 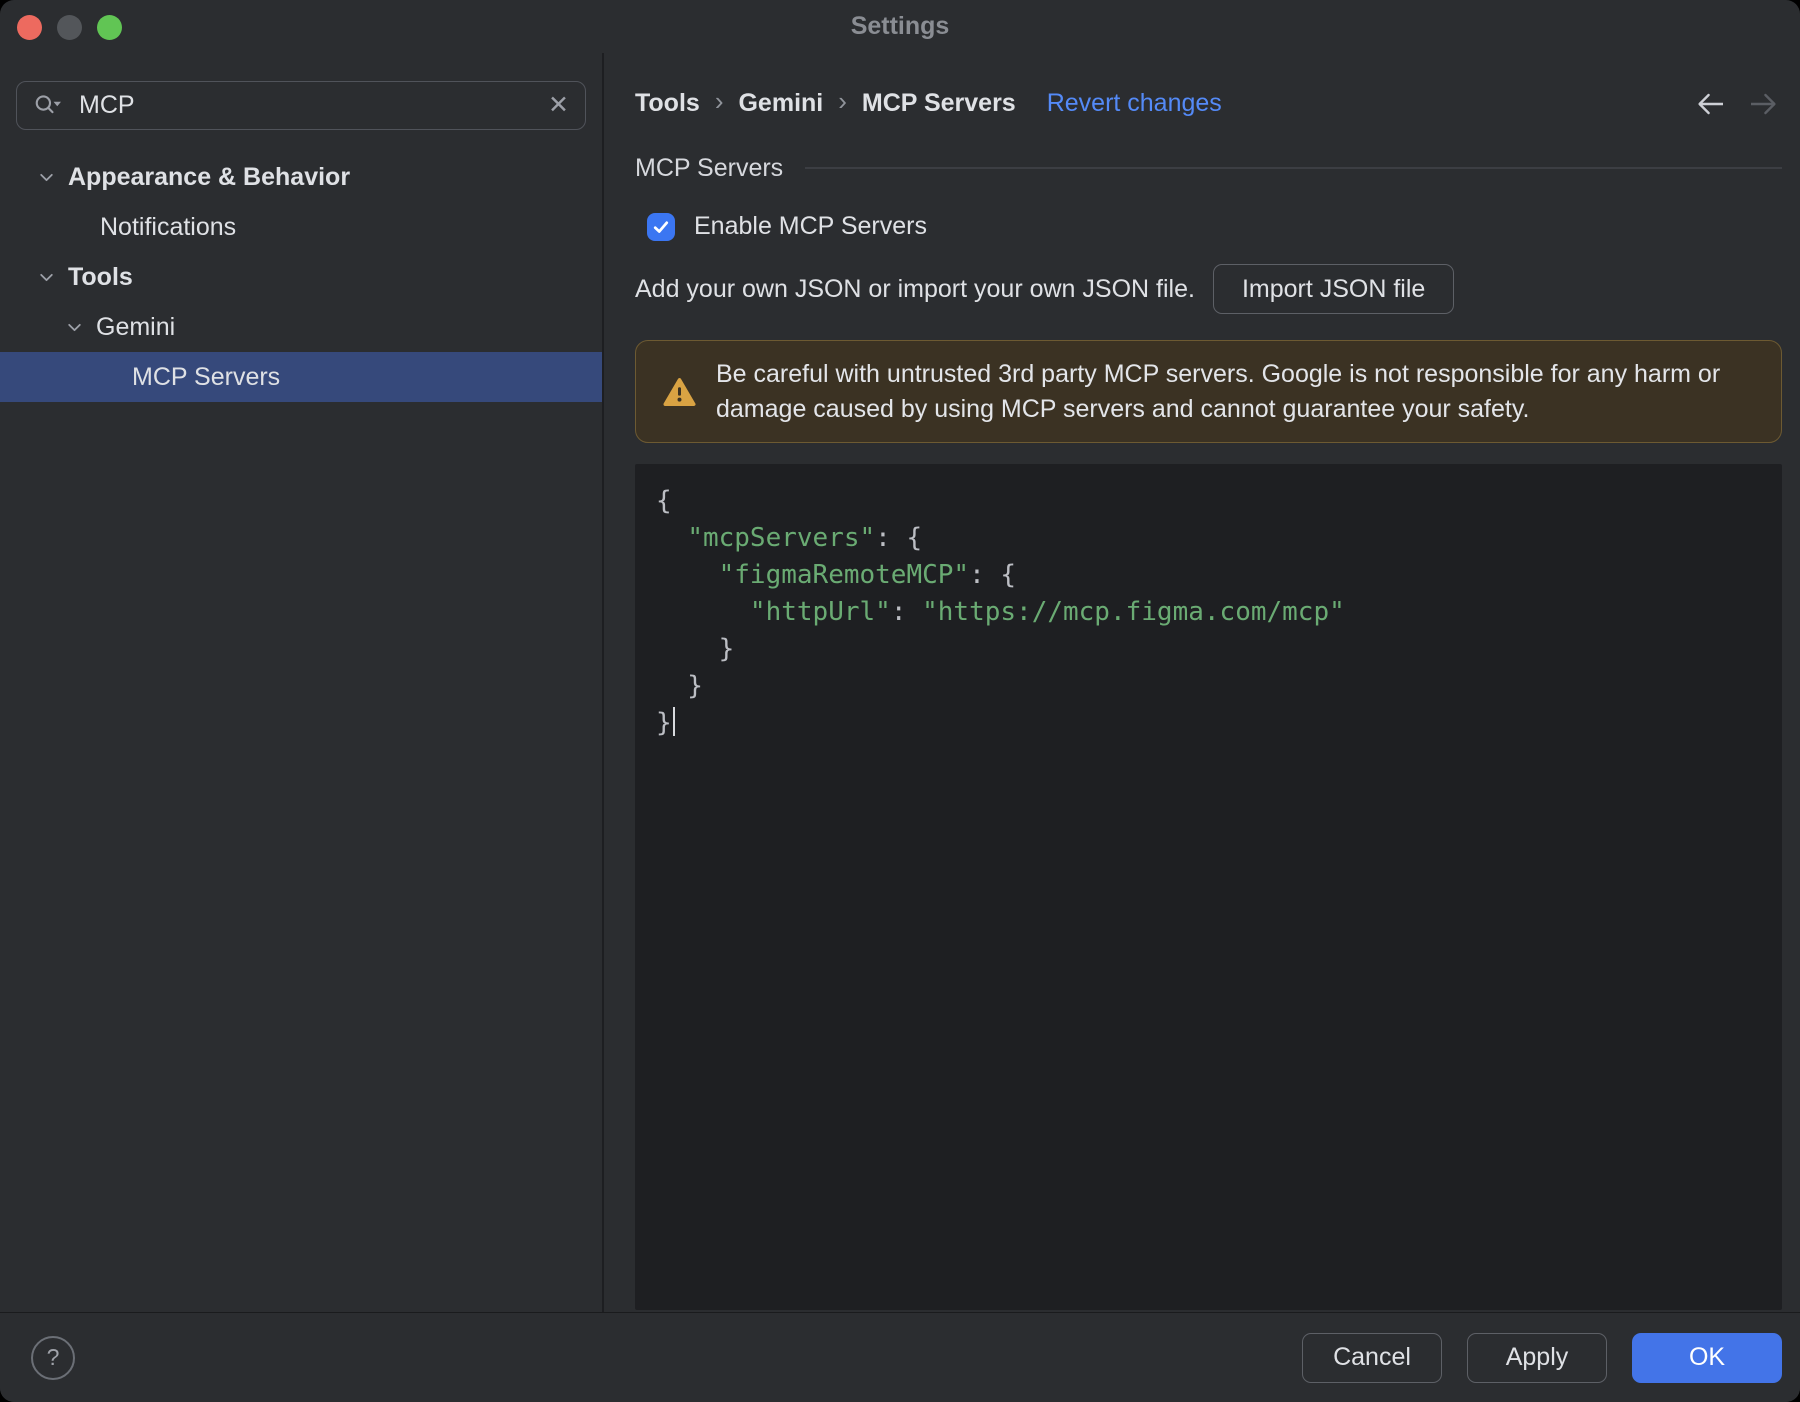 I want to click on title-bar: Settings, so click(x=900, y=26).